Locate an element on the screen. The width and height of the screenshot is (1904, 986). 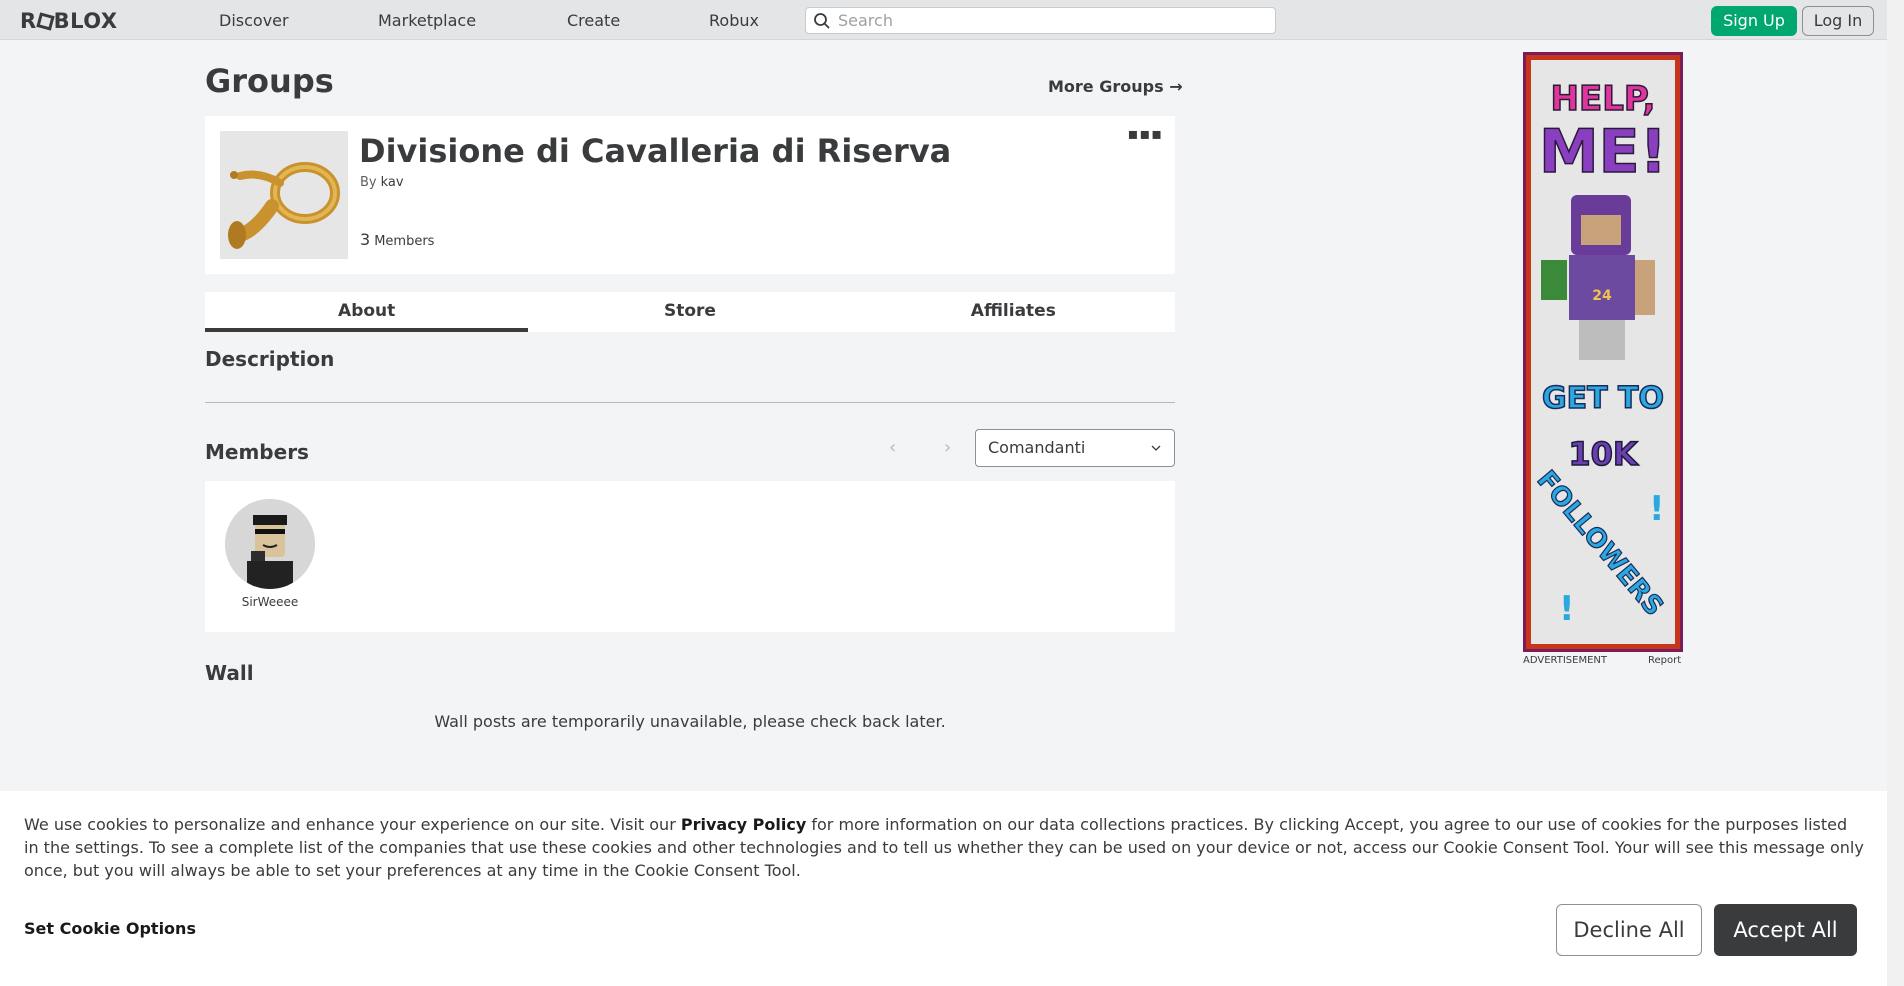
group-name: Divisione di Cavalleria di Riserva is located at coordinates (655, 151).